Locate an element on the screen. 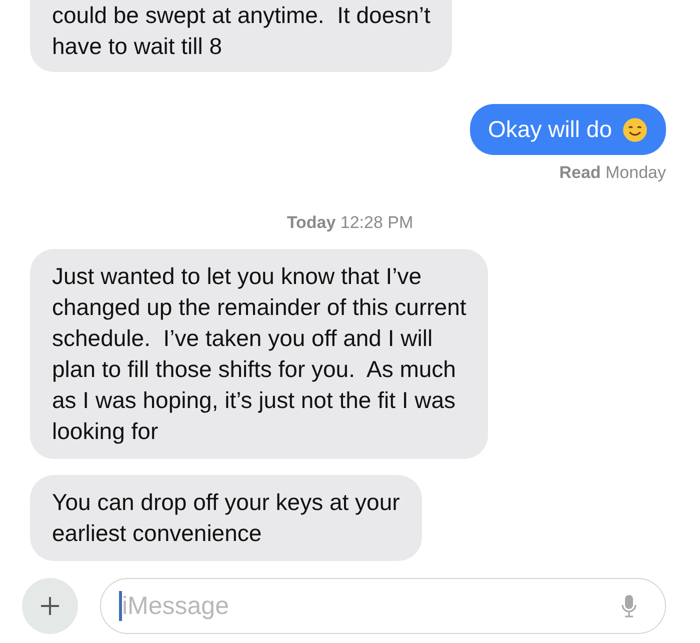 This screenshot has width=700, height=643. message-input: iMessage is located at coordinates (371, 606).